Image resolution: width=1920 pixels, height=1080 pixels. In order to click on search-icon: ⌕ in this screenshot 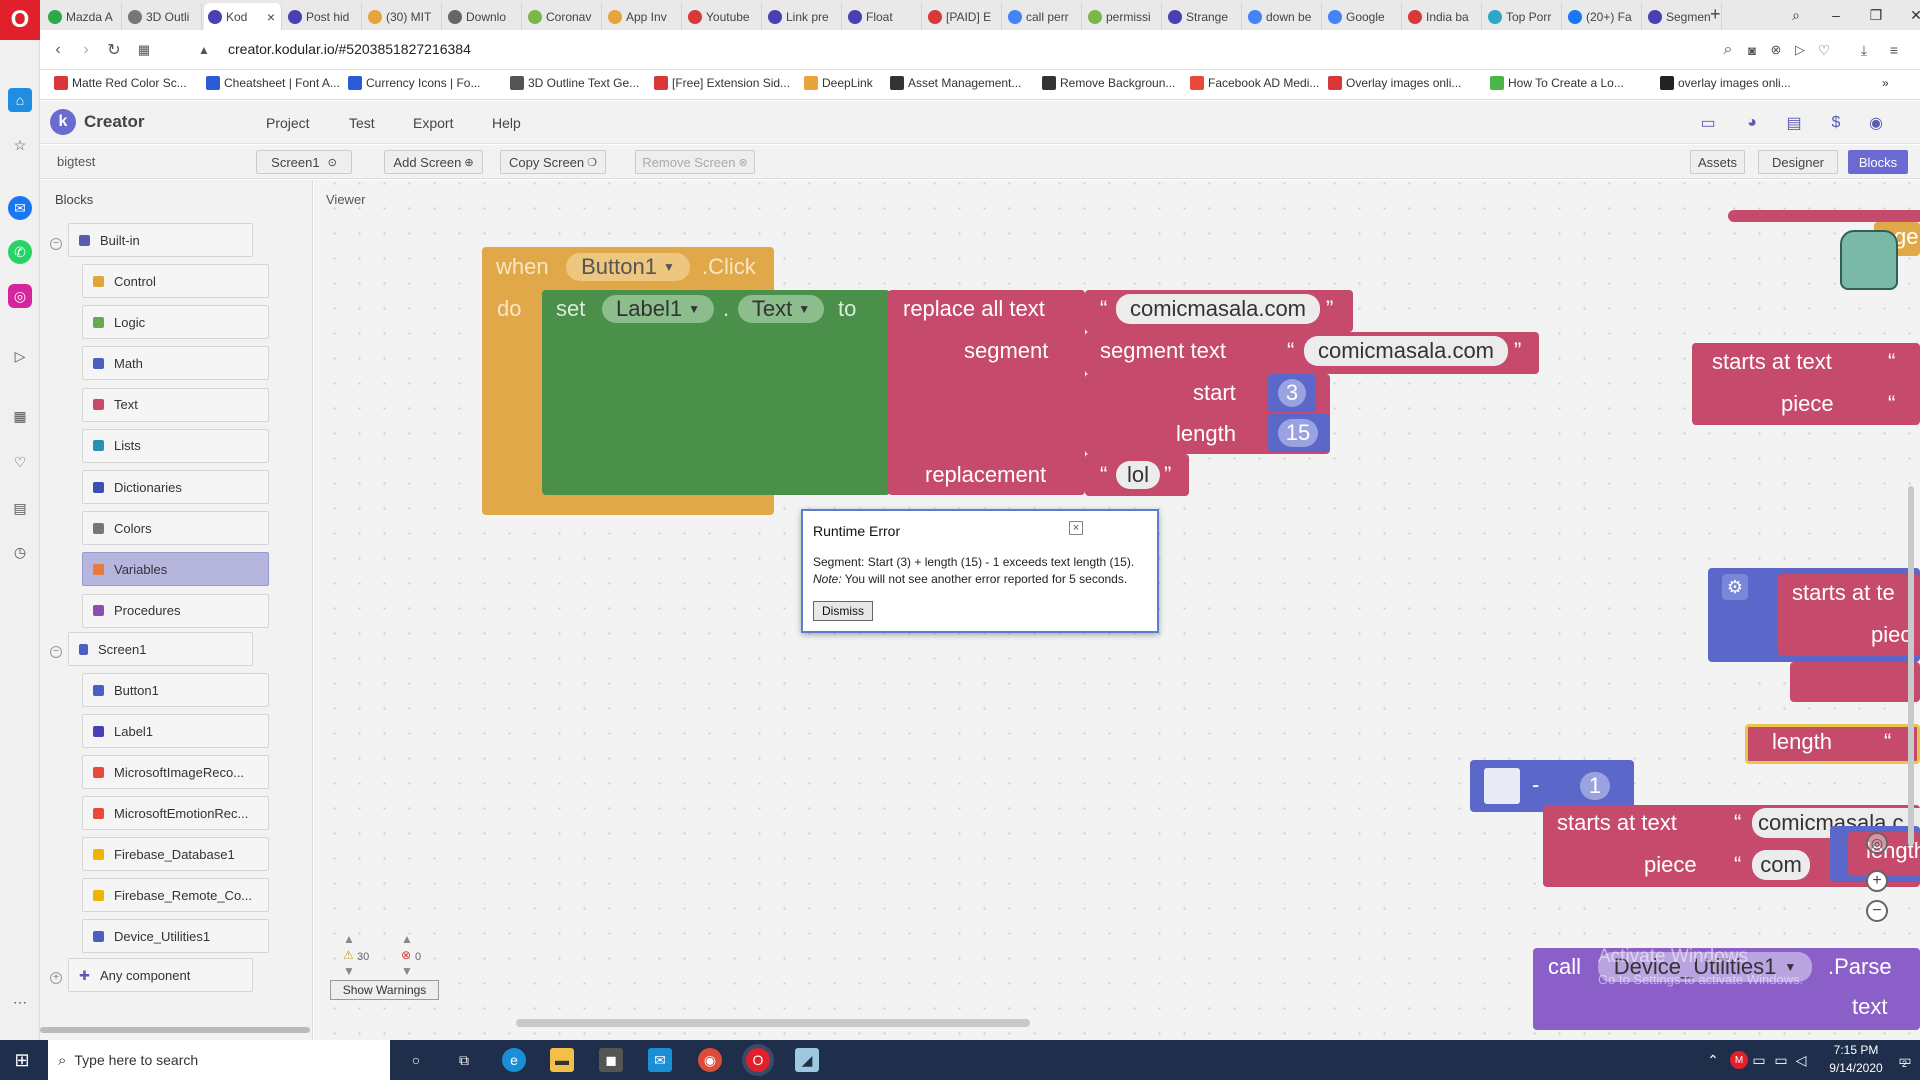, I will do `click(1728, 50)`.